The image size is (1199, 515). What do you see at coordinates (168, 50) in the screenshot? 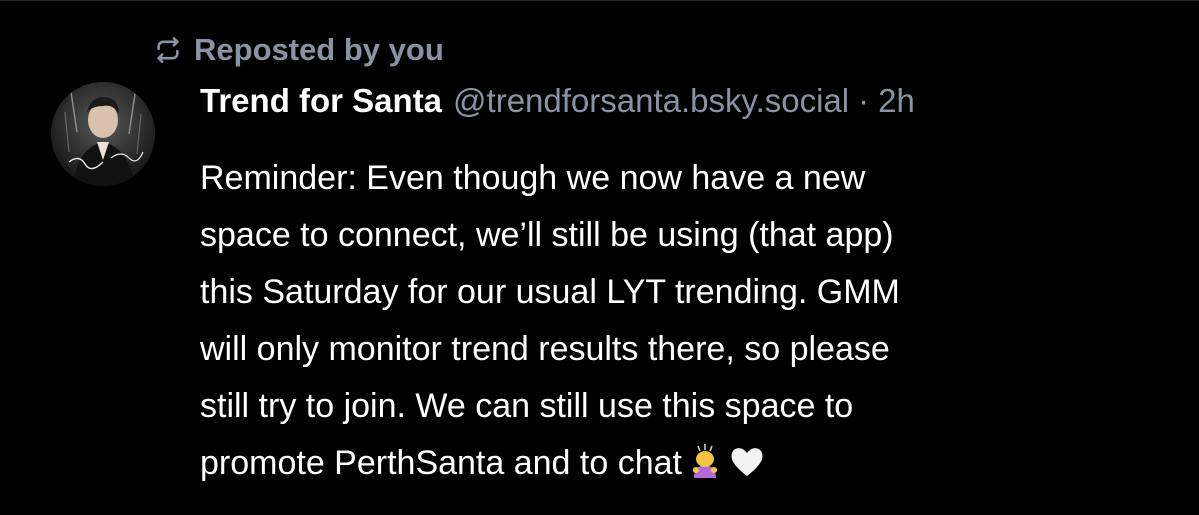
I see `repost-icon` at bounding box center [168, 50].